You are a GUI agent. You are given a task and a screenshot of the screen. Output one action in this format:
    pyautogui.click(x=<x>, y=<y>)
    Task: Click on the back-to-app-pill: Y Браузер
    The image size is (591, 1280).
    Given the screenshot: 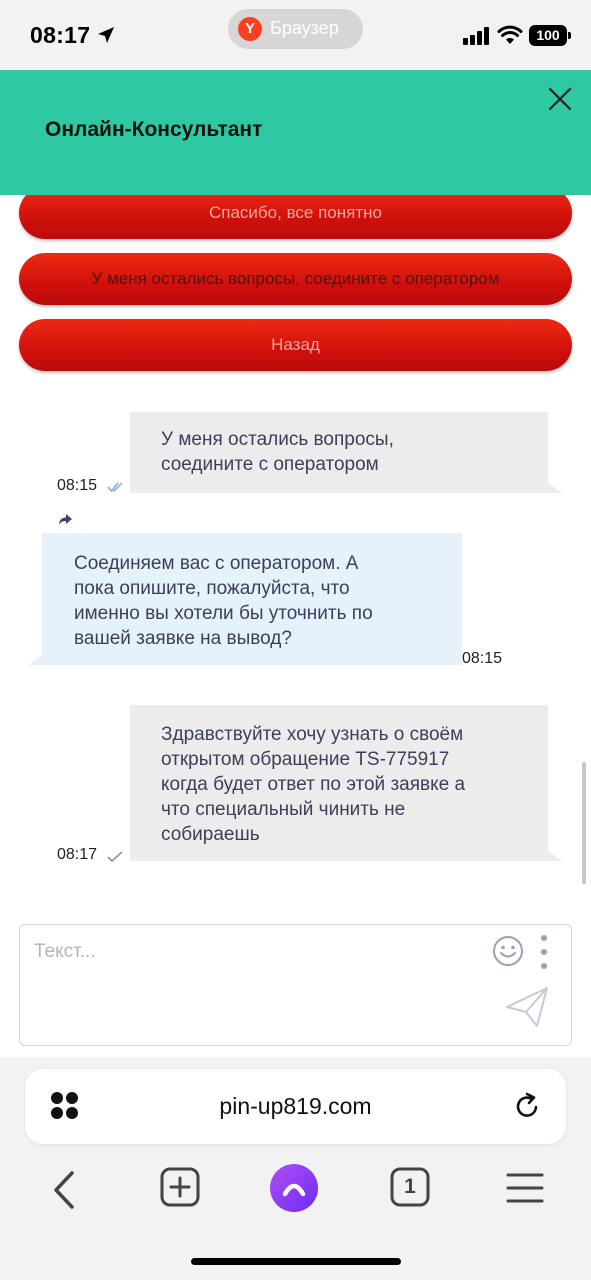 What is the action you would take?
    pyautogui.click(x=295, y=29)
    